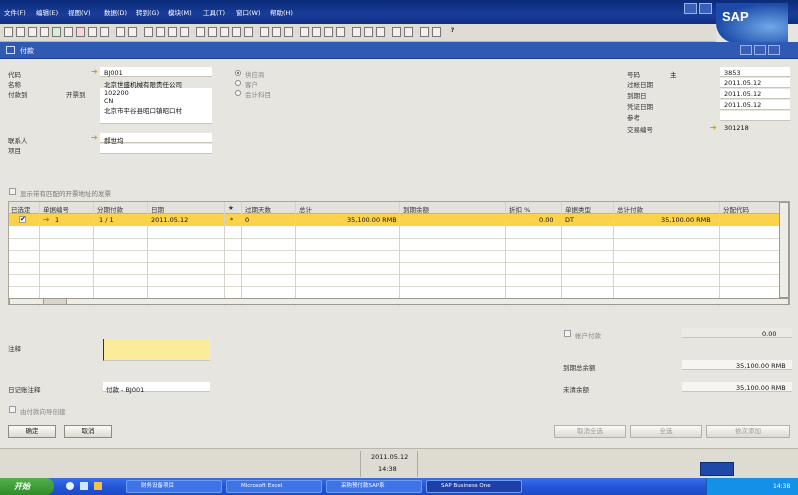 The height and width of the screenshot is (495, 798). Describe the element at coordinates (231, 208) in the screenshot. I see `col-star: ★` at that location.